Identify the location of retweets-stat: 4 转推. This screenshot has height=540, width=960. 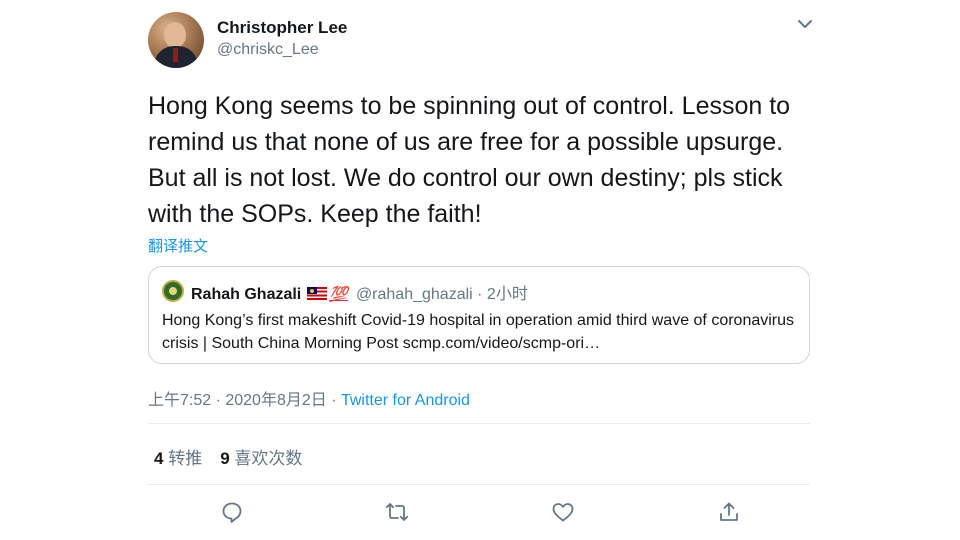
(178, 458).